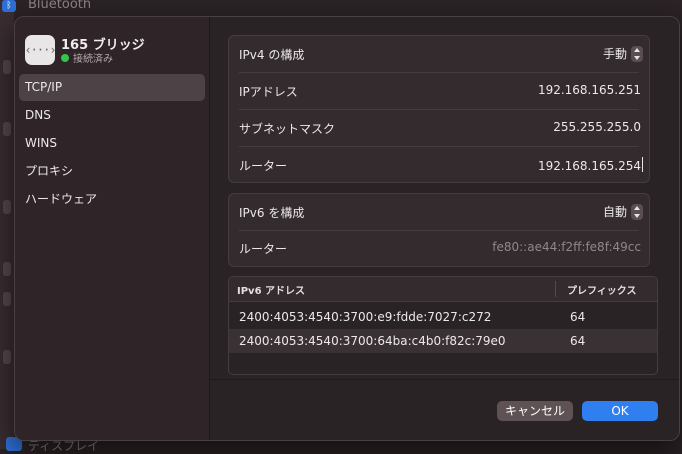 The height and width of the screenshot is (454, 682). Describe the element at coordinates (614, 54) in the screenshot. I see `ipv4-config-value: 手動` at that location.